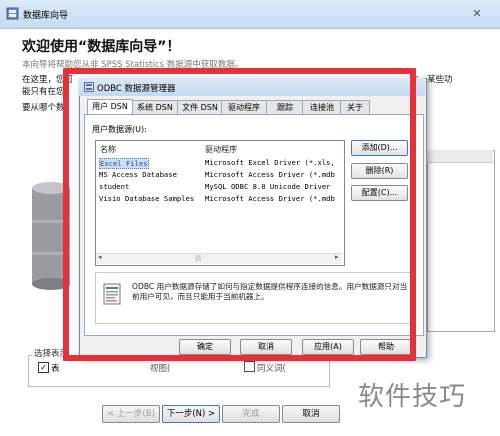 Image resolution: width=500 pixels, height=436 pixels. What do you see at coordinates (12, 13) in the screenshot?
I see `database-wizard-icon` at bounding box center [12, 13].